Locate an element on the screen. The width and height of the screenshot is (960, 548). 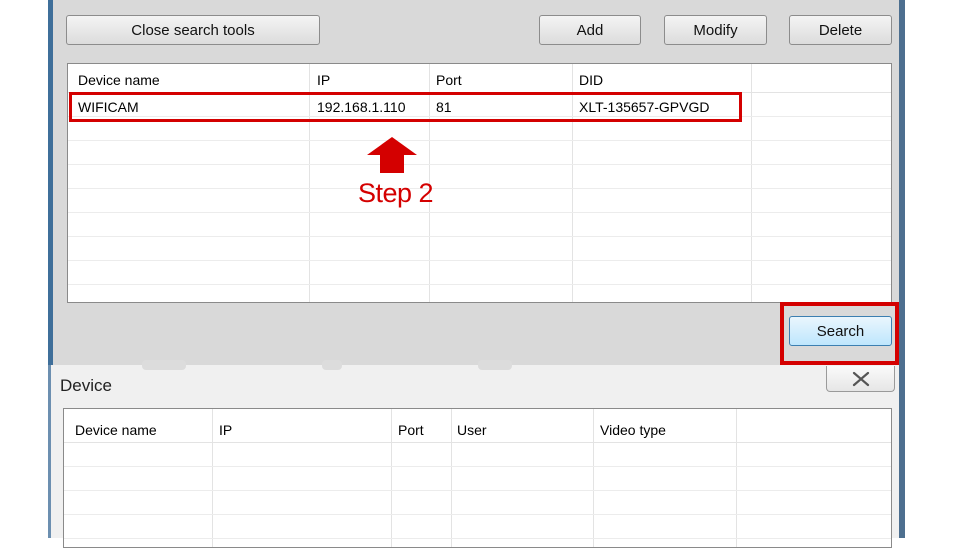
highlight-box-search is located at coordinates (839, 333).